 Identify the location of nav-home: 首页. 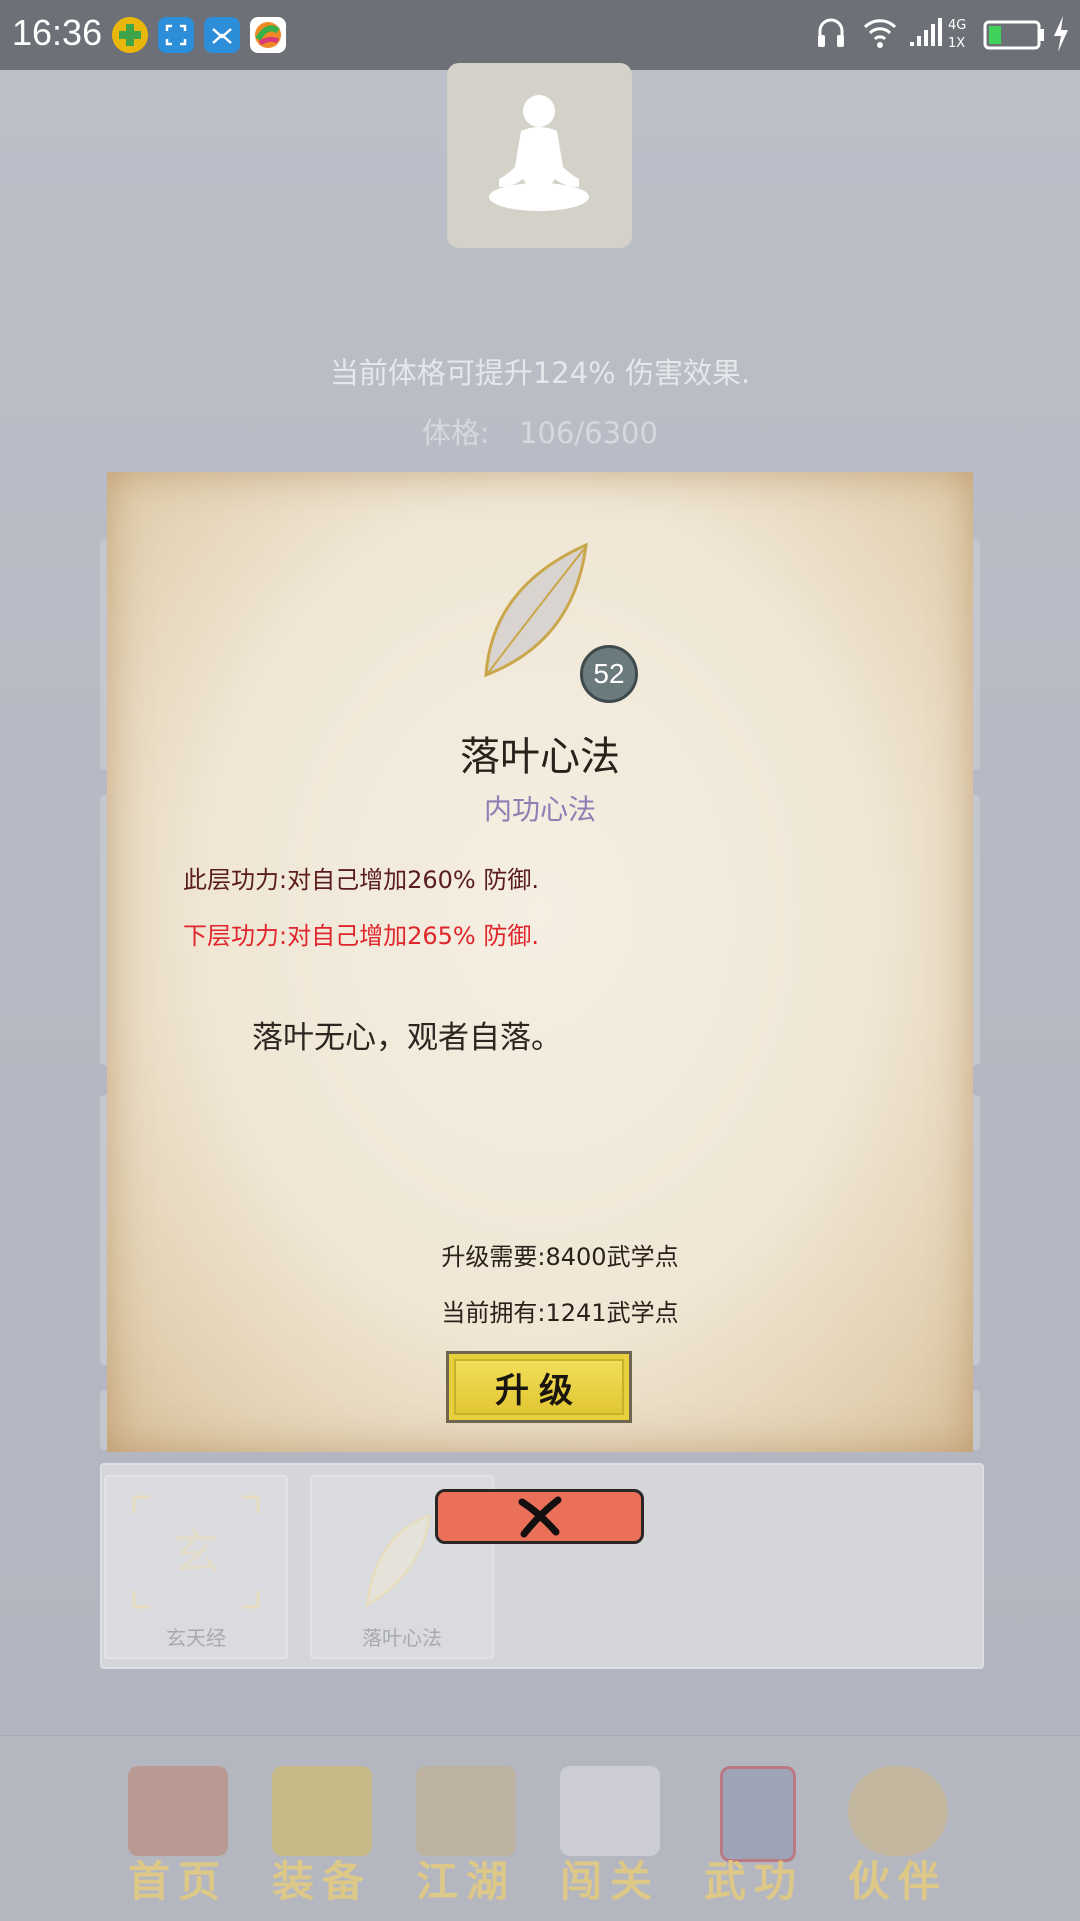
(178, 1836).